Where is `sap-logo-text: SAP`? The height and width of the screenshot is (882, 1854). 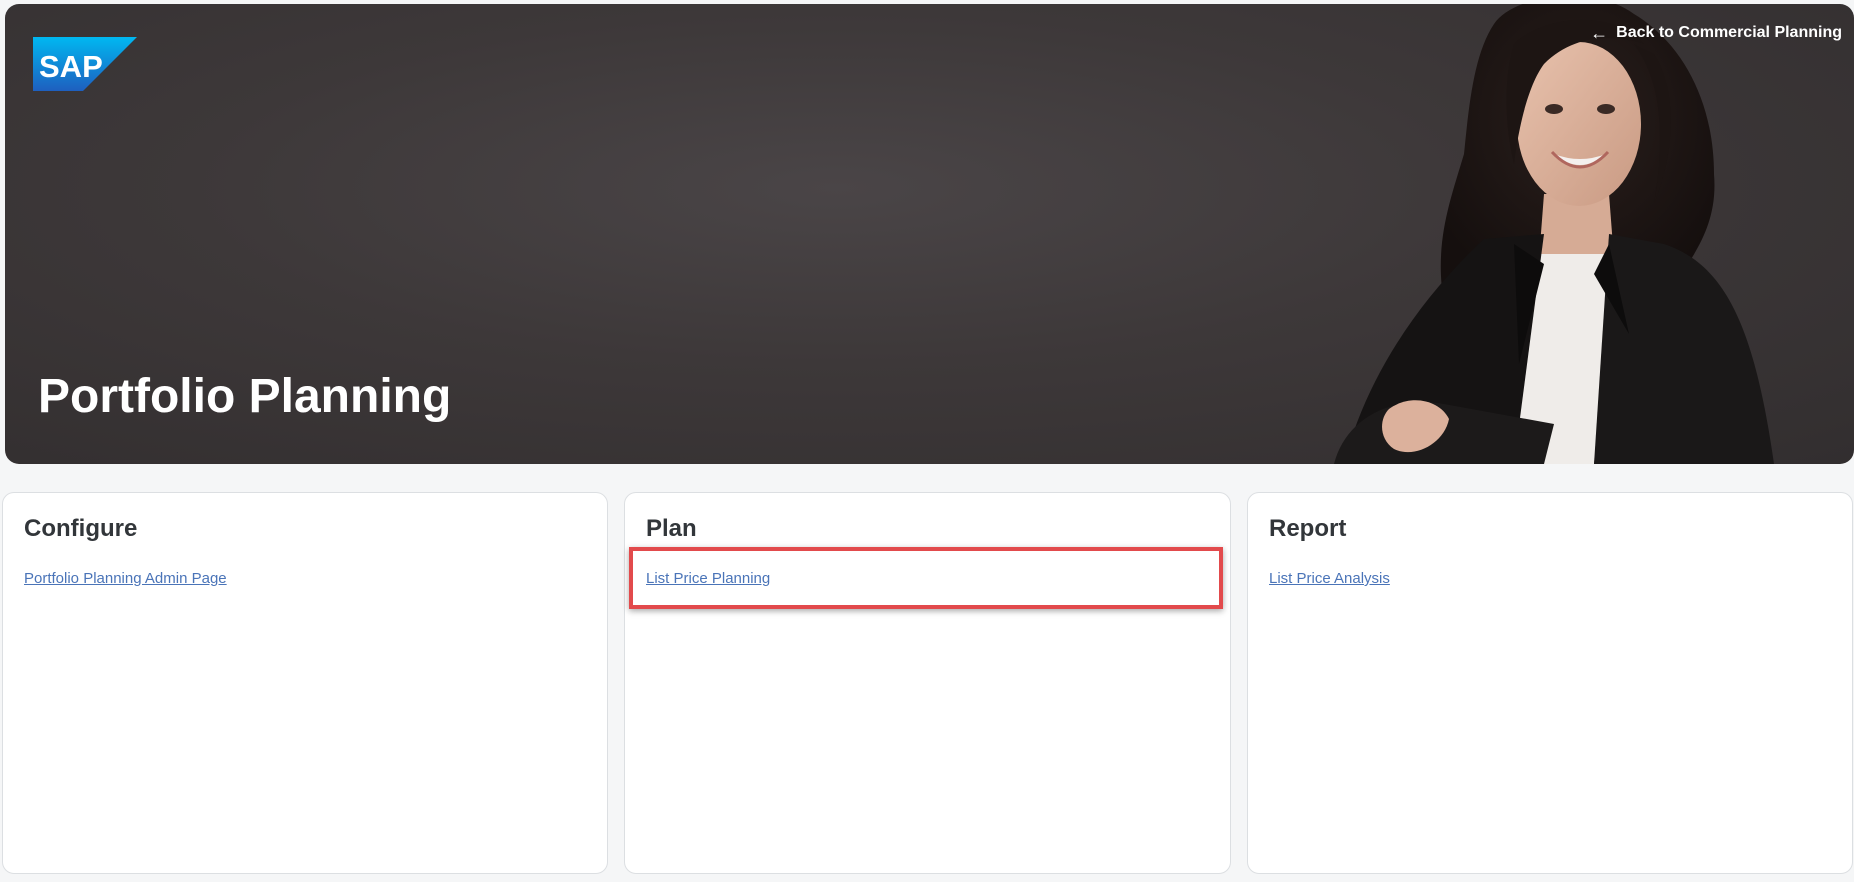
sap-logo-text: SAP is located at coordinates (71, 66).